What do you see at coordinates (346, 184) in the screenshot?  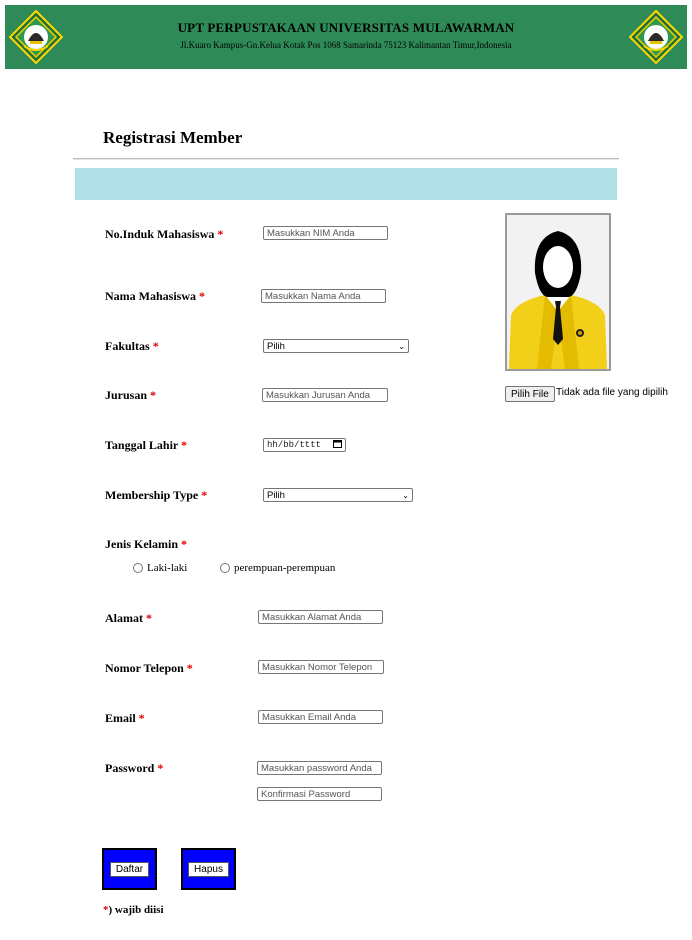 I see `info-bar` at bounding box center [346, 184].